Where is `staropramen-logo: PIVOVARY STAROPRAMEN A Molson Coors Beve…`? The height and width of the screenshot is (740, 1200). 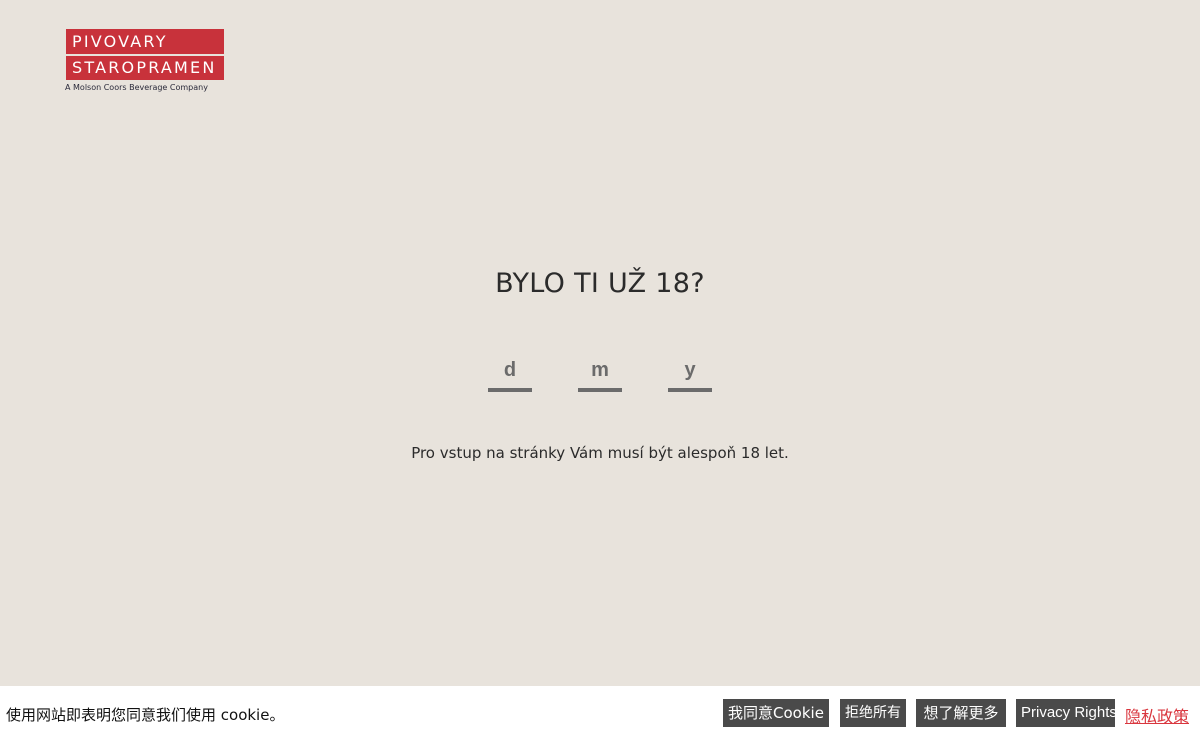
staropramen-logo: PIVOVARY STAROPRAMEN A Molson Coors Beve… is located at coordinates (146, 64).